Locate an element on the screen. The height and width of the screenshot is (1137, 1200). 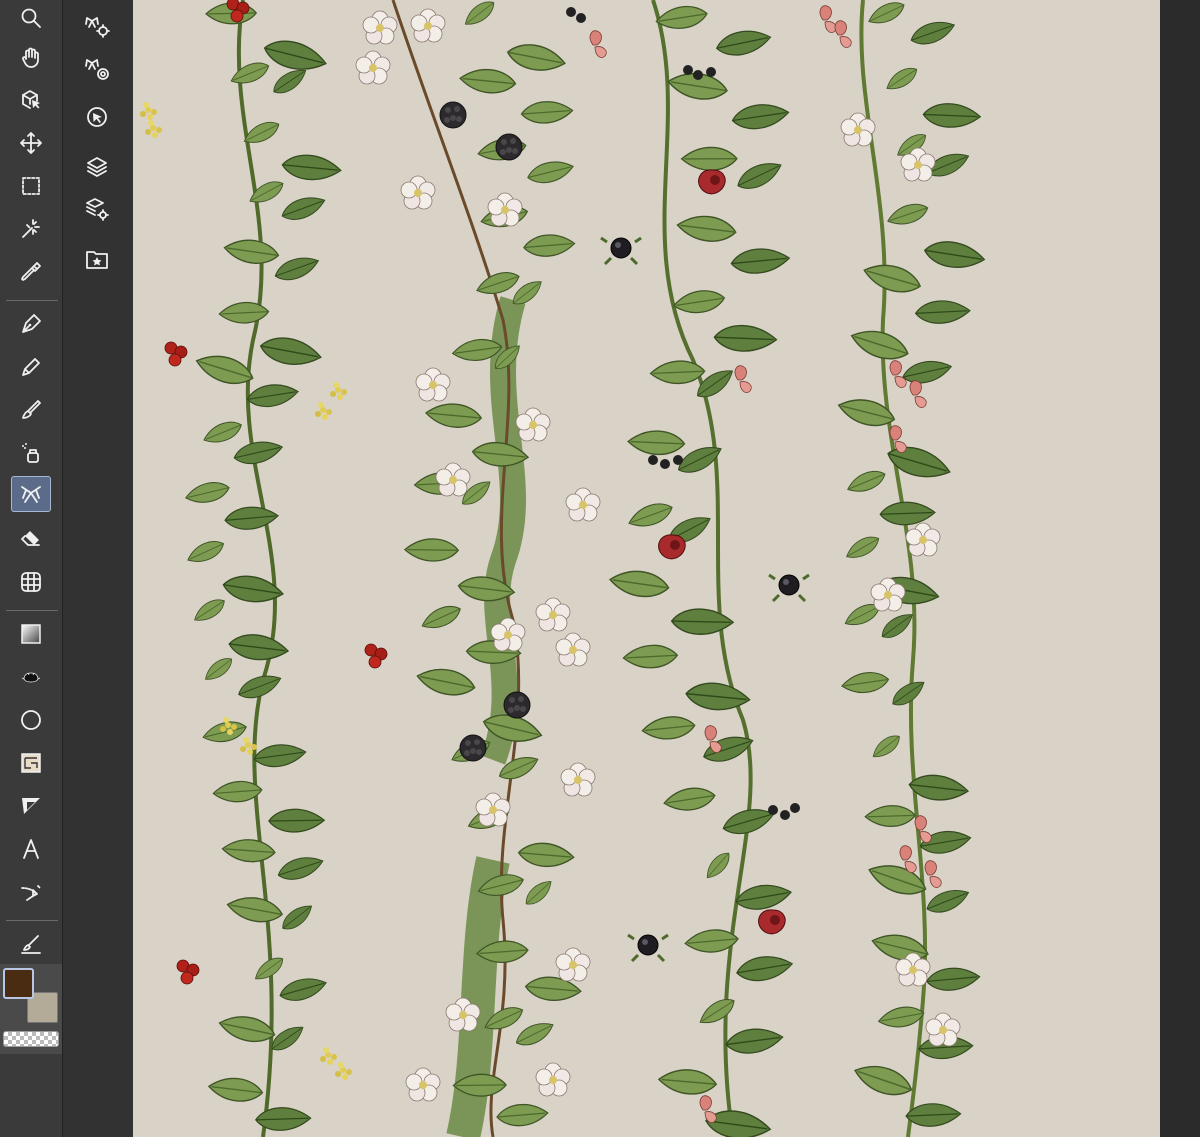
move-arrows-icon is located at coordinates (31, 143).